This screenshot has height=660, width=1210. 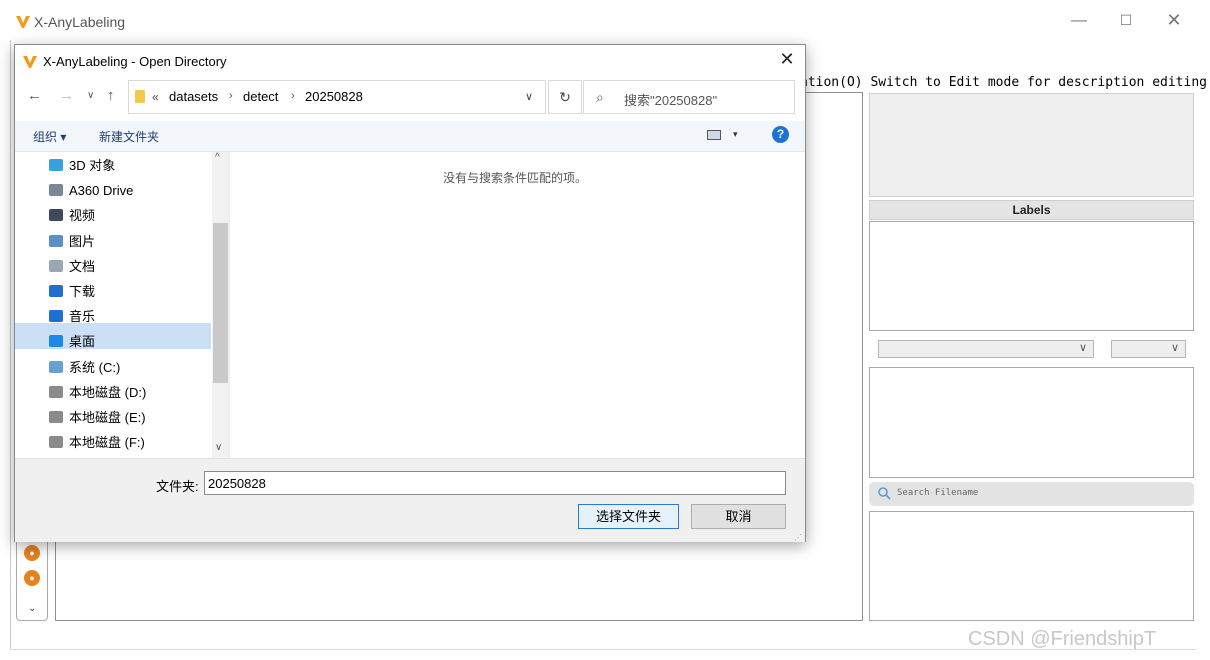 I want to click on recent-locations-button: ∨, so click(x=90, y=95).